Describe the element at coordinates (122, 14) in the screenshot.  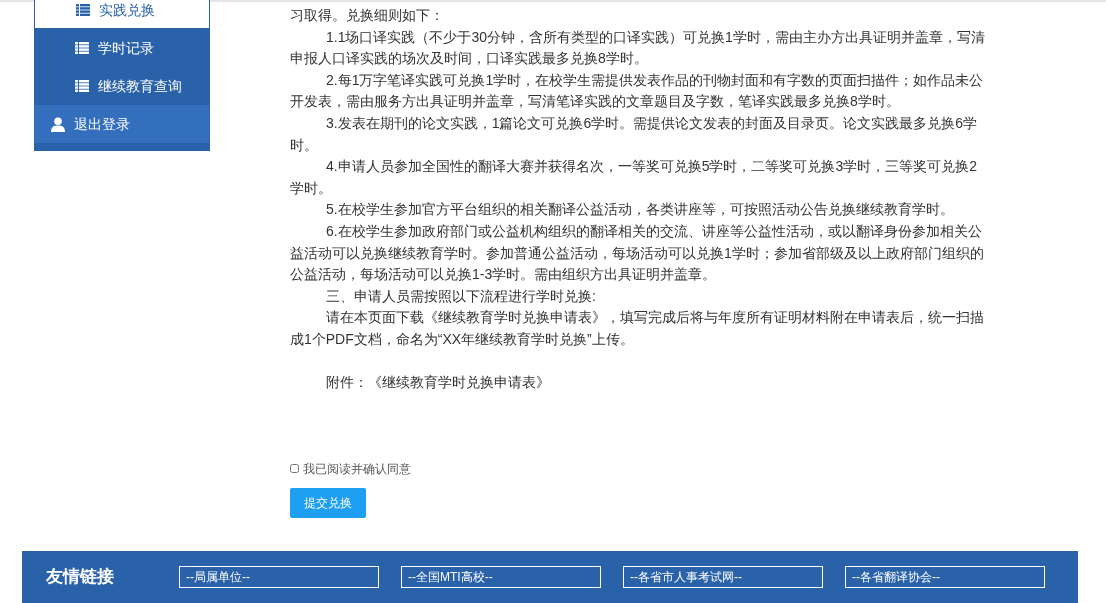
I see `sidebar-item: 实践兑换` at that location.